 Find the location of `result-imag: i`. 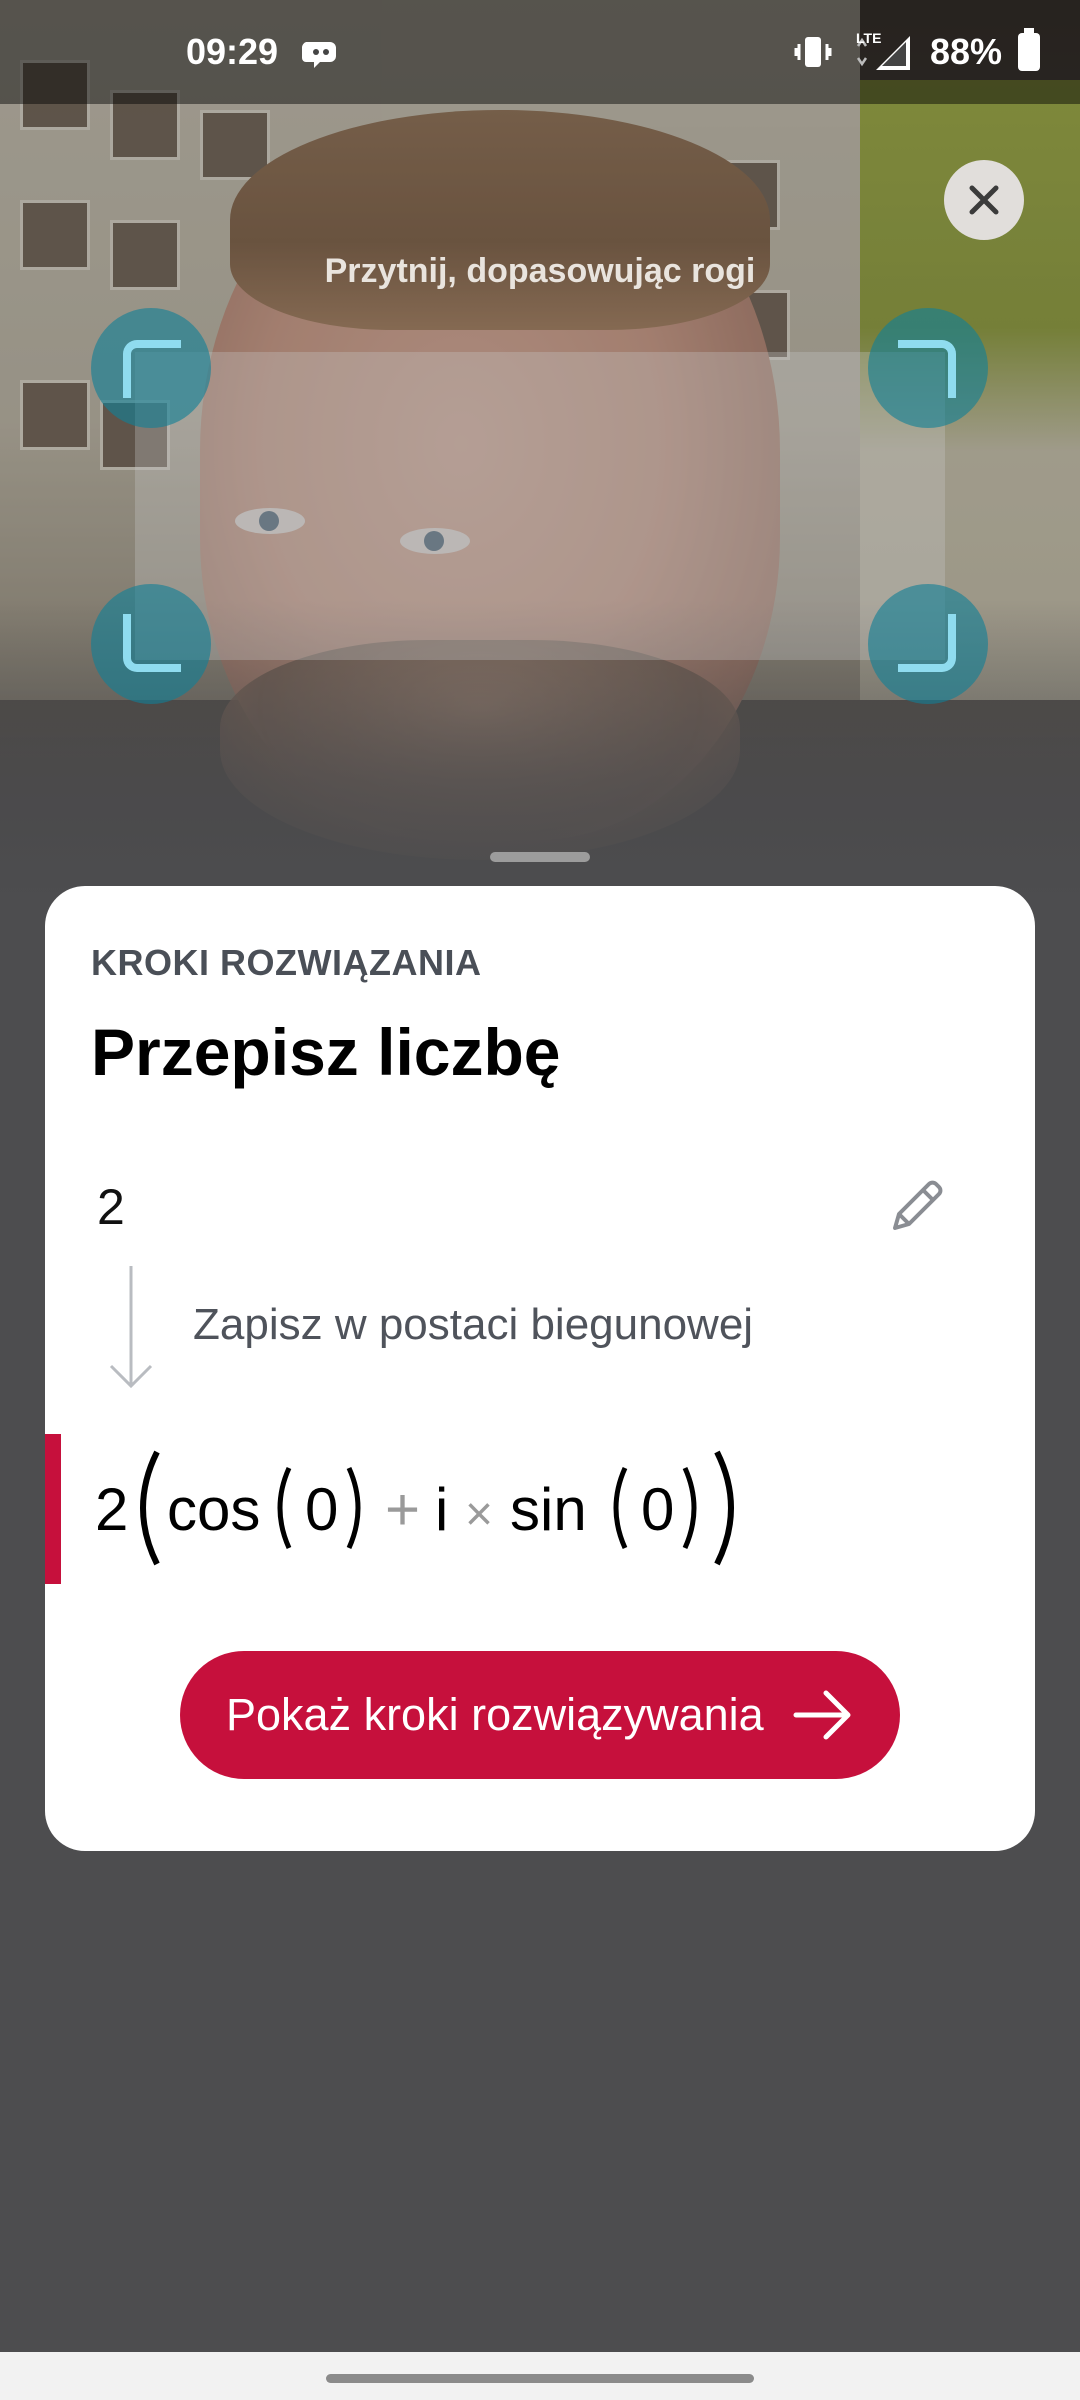

result-imag: i is located at coordinates (441, 1509).